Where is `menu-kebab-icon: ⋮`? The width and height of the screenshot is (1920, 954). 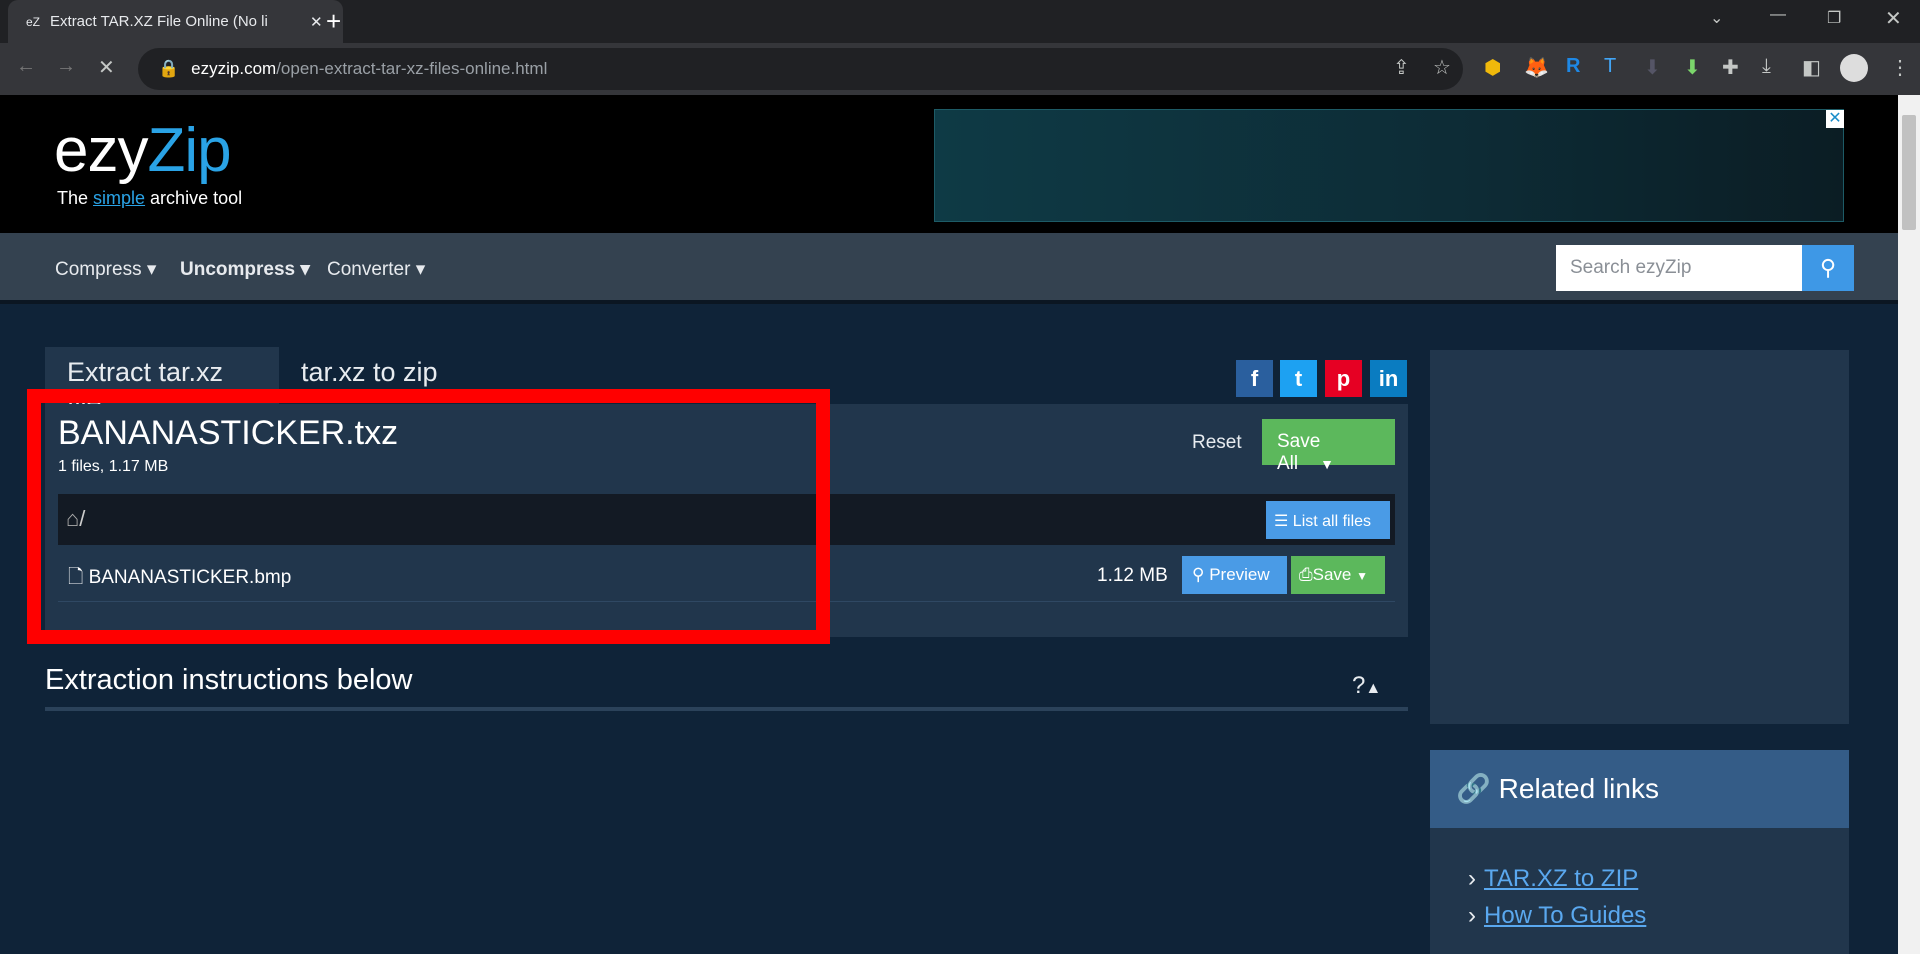 menu-kebab-icon: ⋮ is located at coordinates (1900, 67).